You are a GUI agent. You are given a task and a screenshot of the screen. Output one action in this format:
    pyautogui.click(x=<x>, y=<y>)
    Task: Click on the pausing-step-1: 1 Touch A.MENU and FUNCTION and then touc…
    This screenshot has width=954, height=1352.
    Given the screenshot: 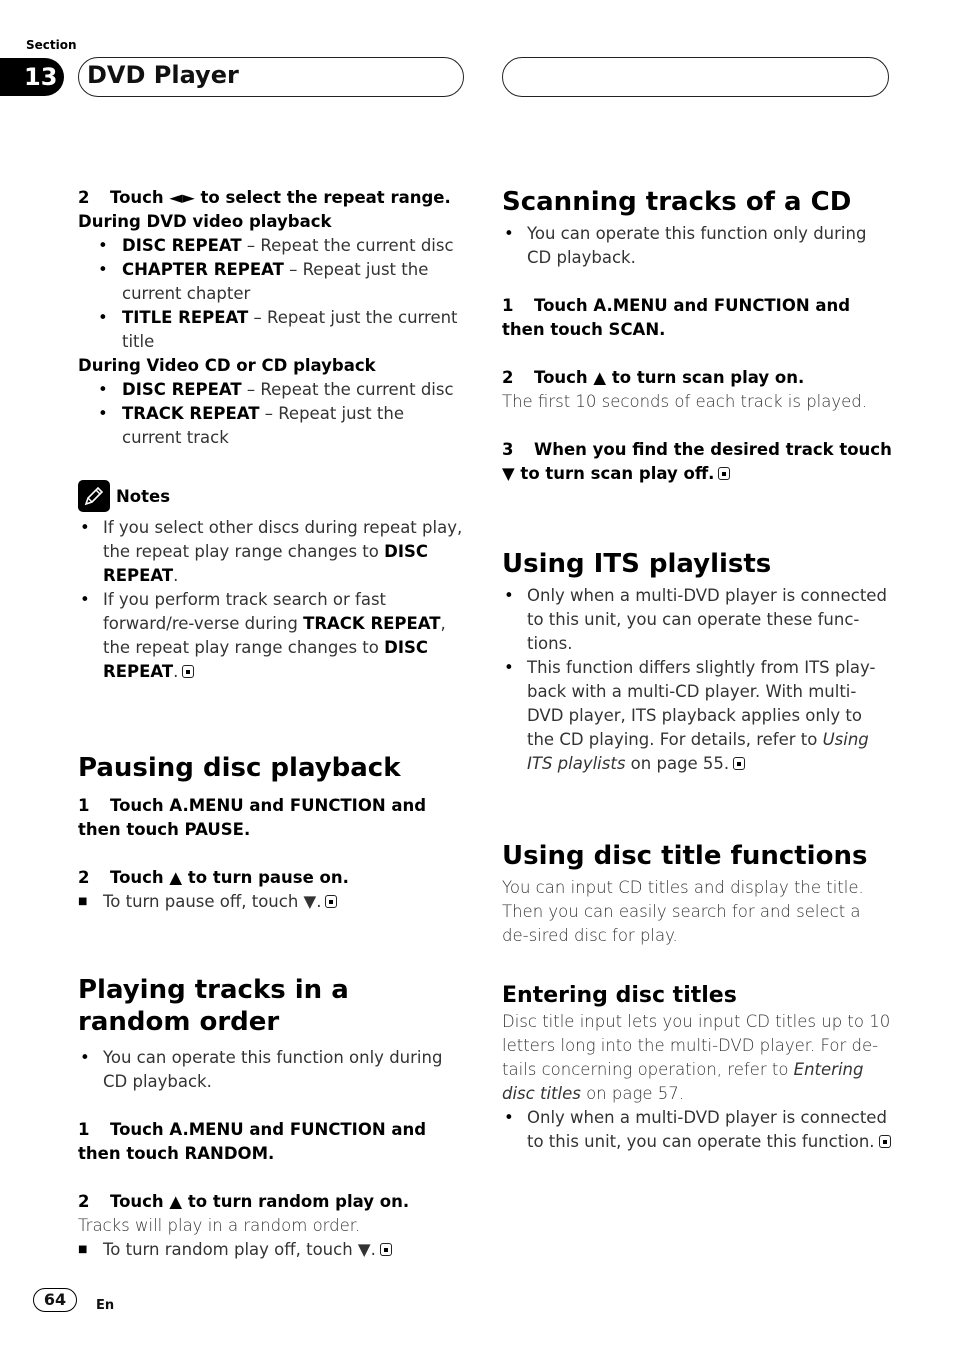 What is the action you would take?
    pyautogui.click(x=252, y=817)
    